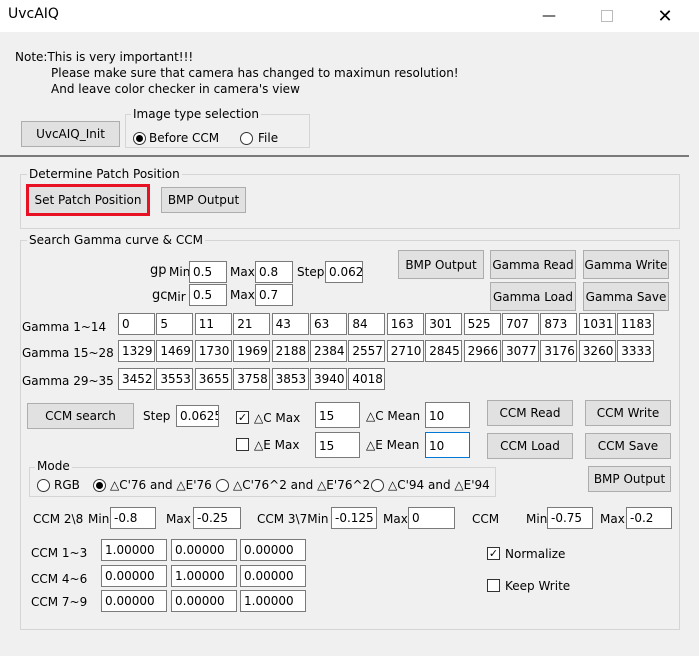 The width and height of the screenshot is (699, 656). What do you see at coordinates (116, 240) in the screenshot?
I see `gamma-ccm-legend: Search Gamma curve & CCM` at bounding box center [116, 240].